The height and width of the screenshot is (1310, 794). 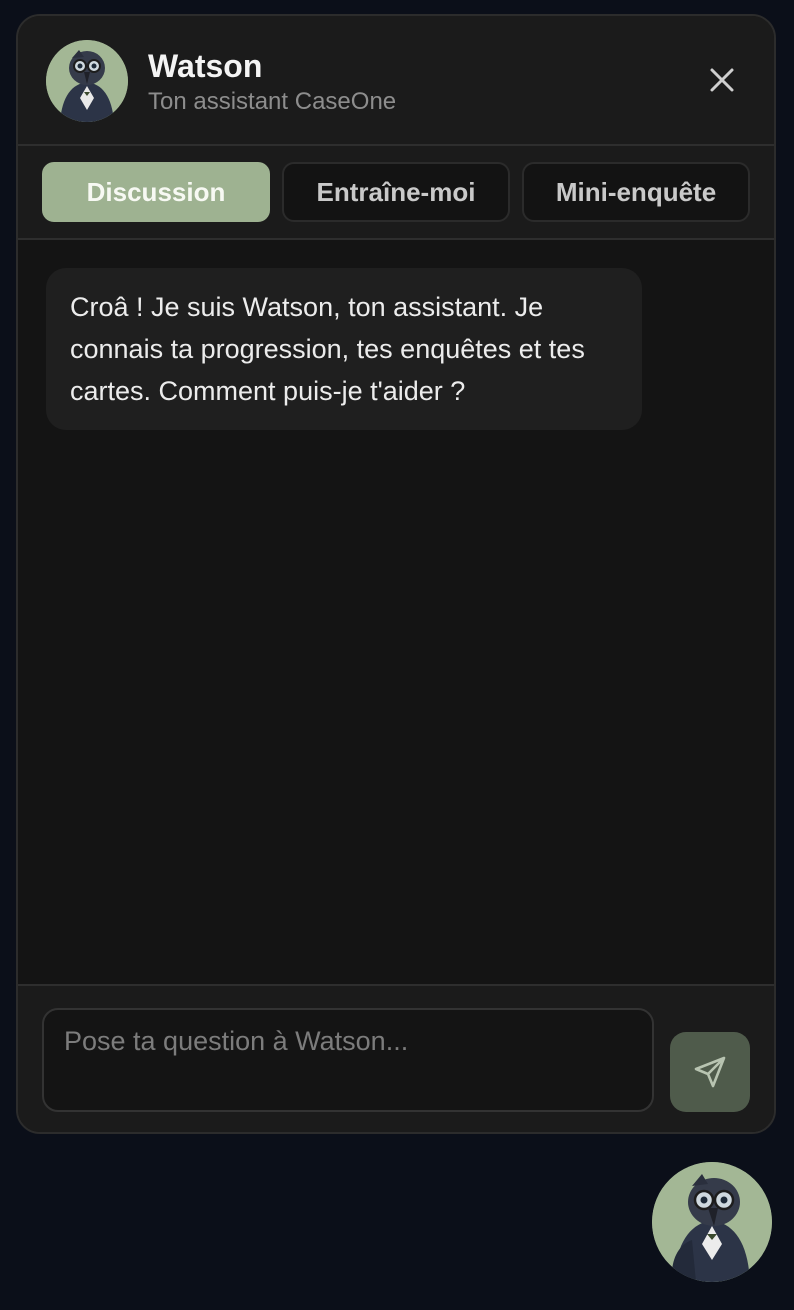 I want to click on send-button, so click(x=710, y=1072).